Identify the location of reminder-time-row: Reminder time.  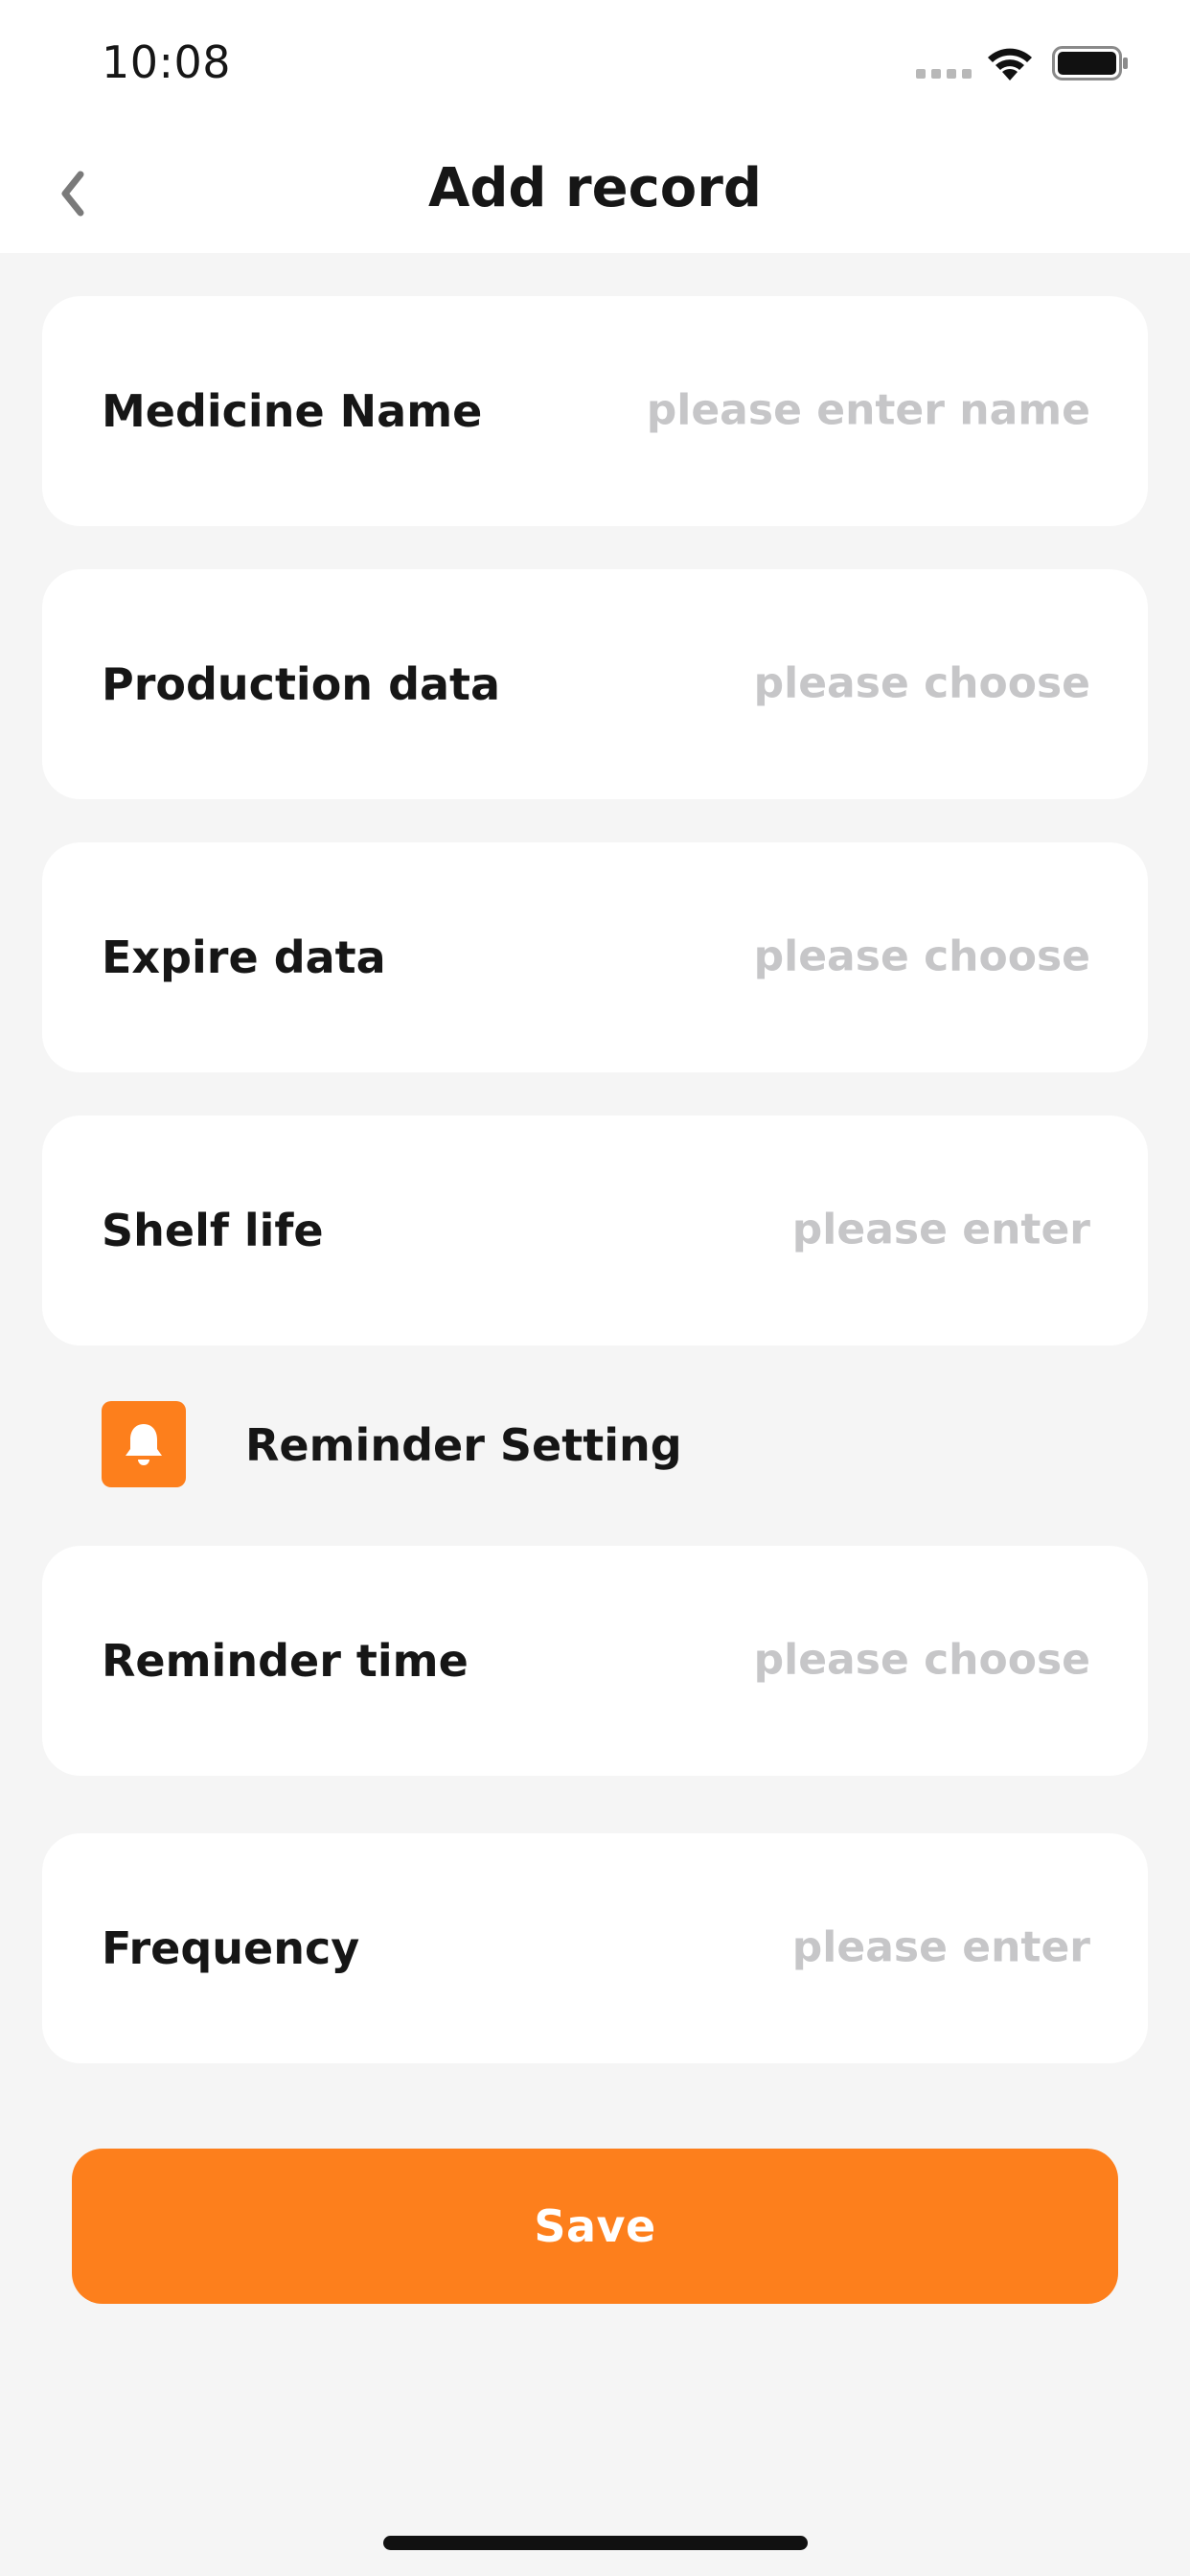
(595, 1661).